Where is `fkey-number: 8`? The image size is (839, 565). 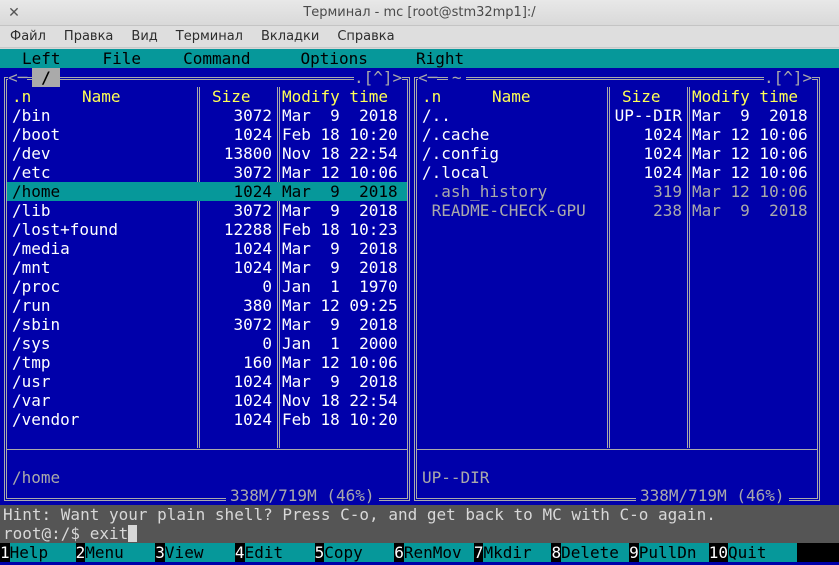
fkey-number: 8 is located at coordinates (556, 552).